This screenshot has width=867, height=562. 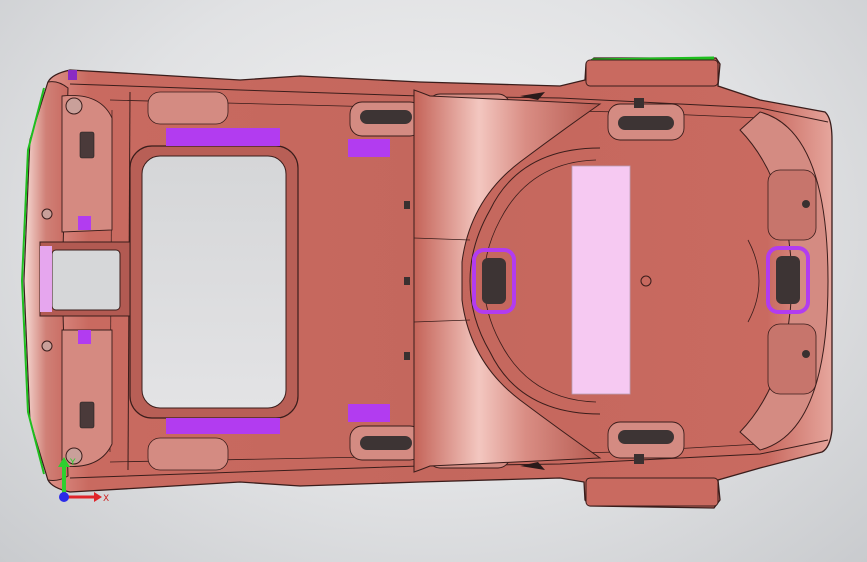 I want to click on fastener-rear-bottom, so click(x=806, y=354).